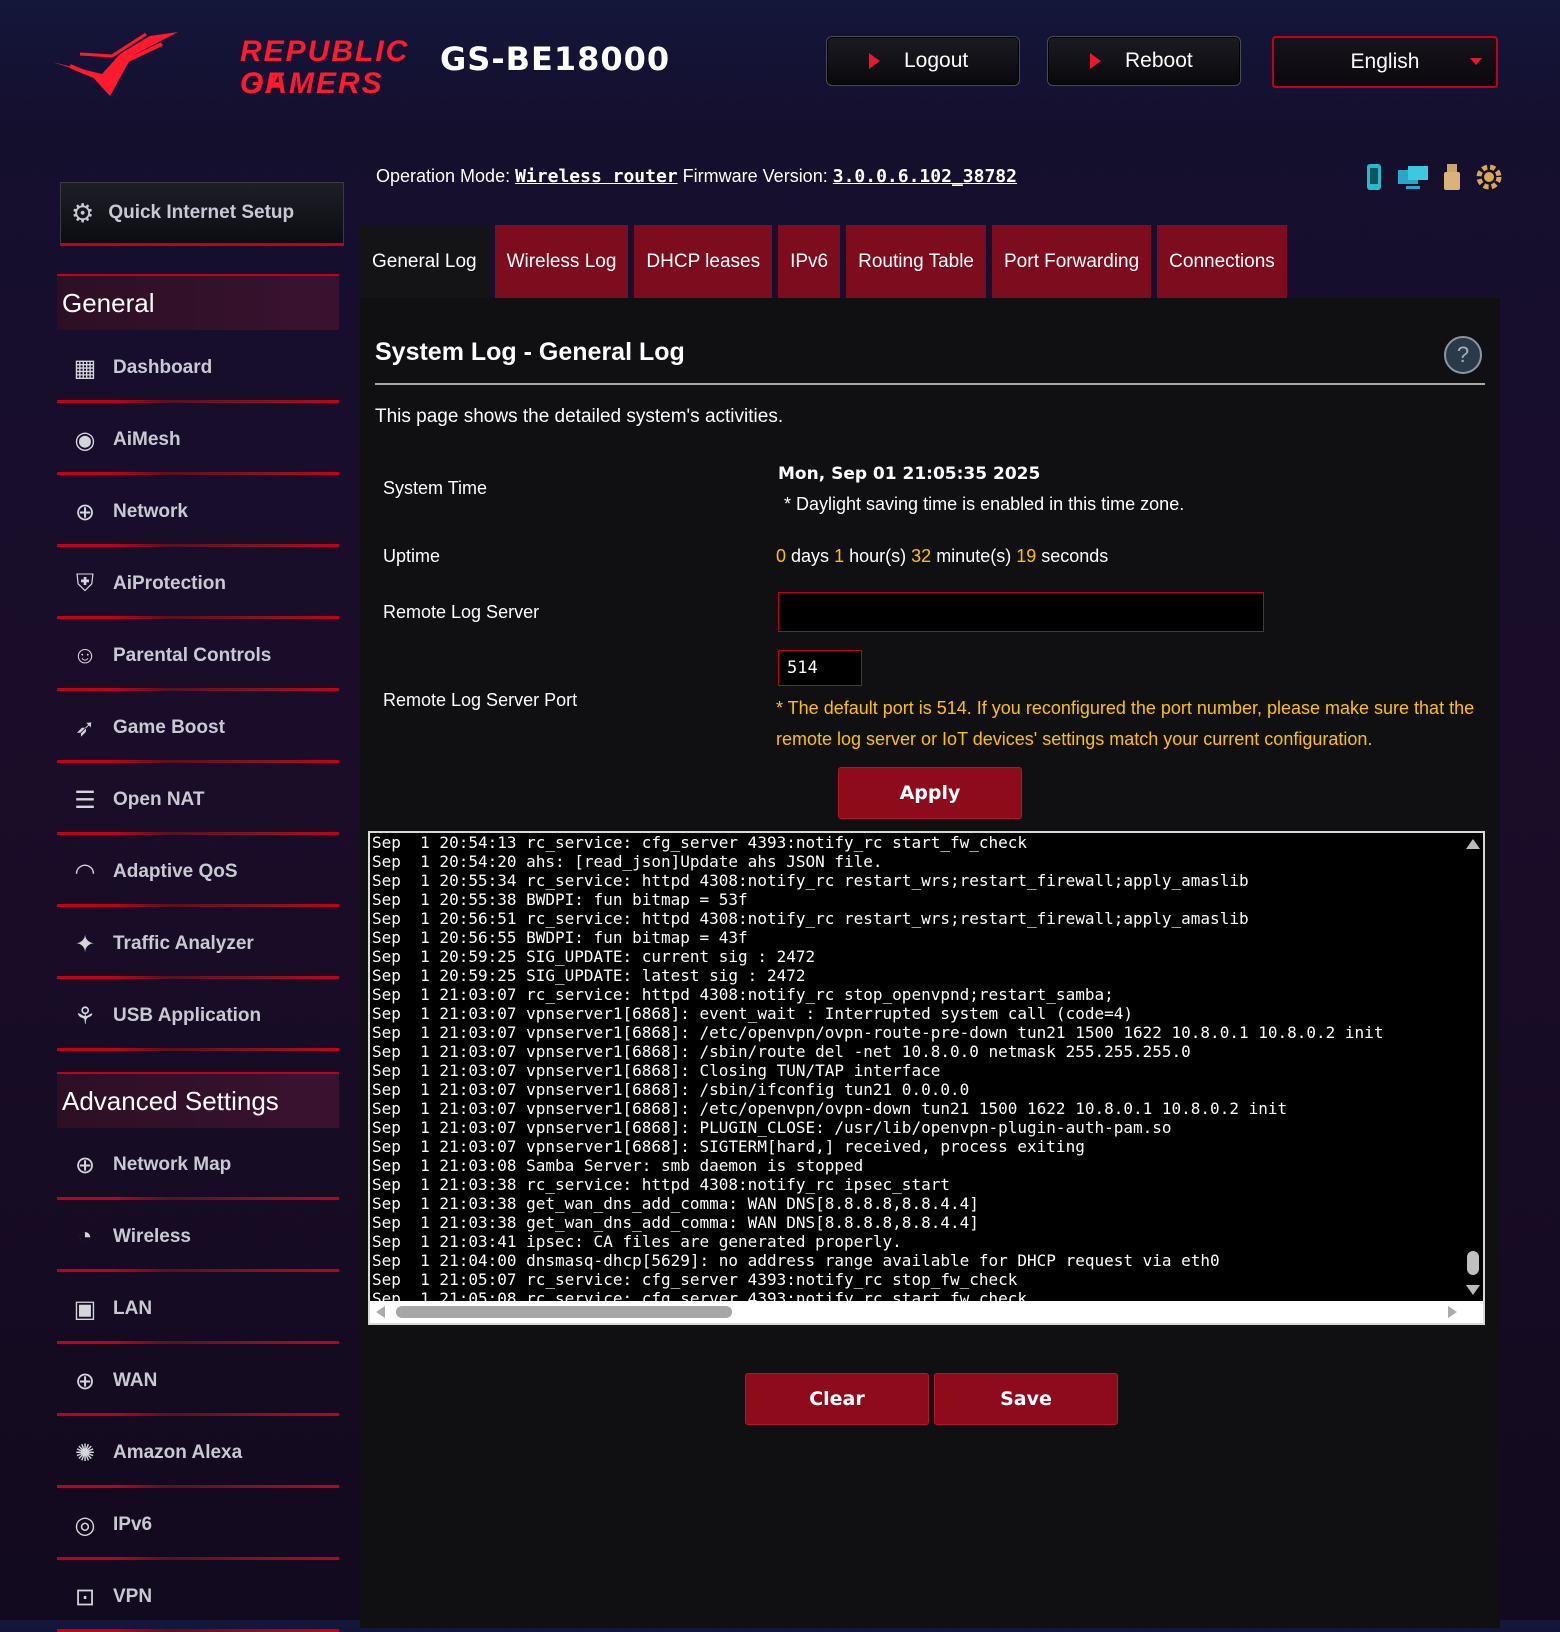 The image size is (1560, 1632). What do you see at coordinates (147, 439) in the screenshot?
I see `sidebar-item-label: AiMesh` at bounding box center [147, 439].